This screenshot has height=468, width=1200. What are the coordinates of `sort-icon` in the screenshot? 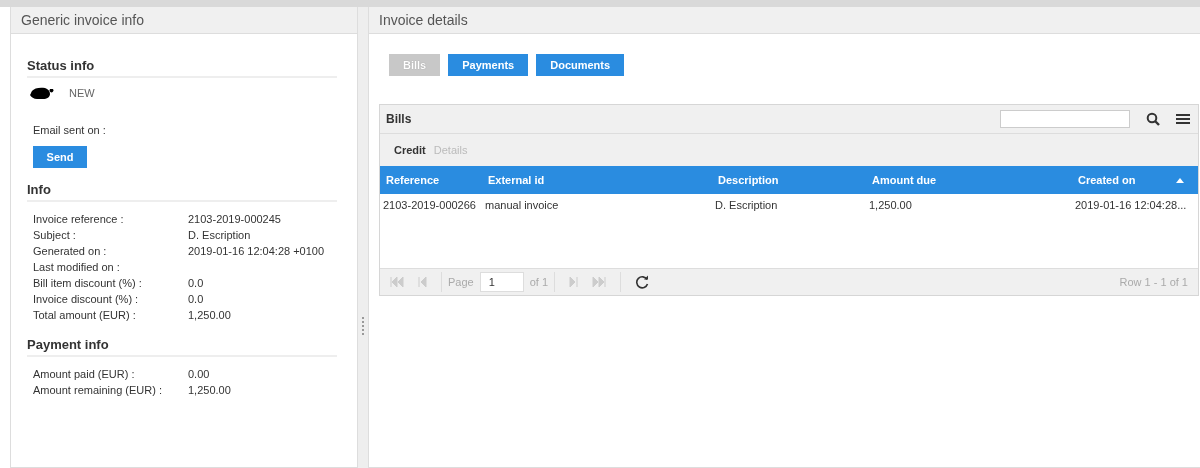 It's located at (1180, 180).